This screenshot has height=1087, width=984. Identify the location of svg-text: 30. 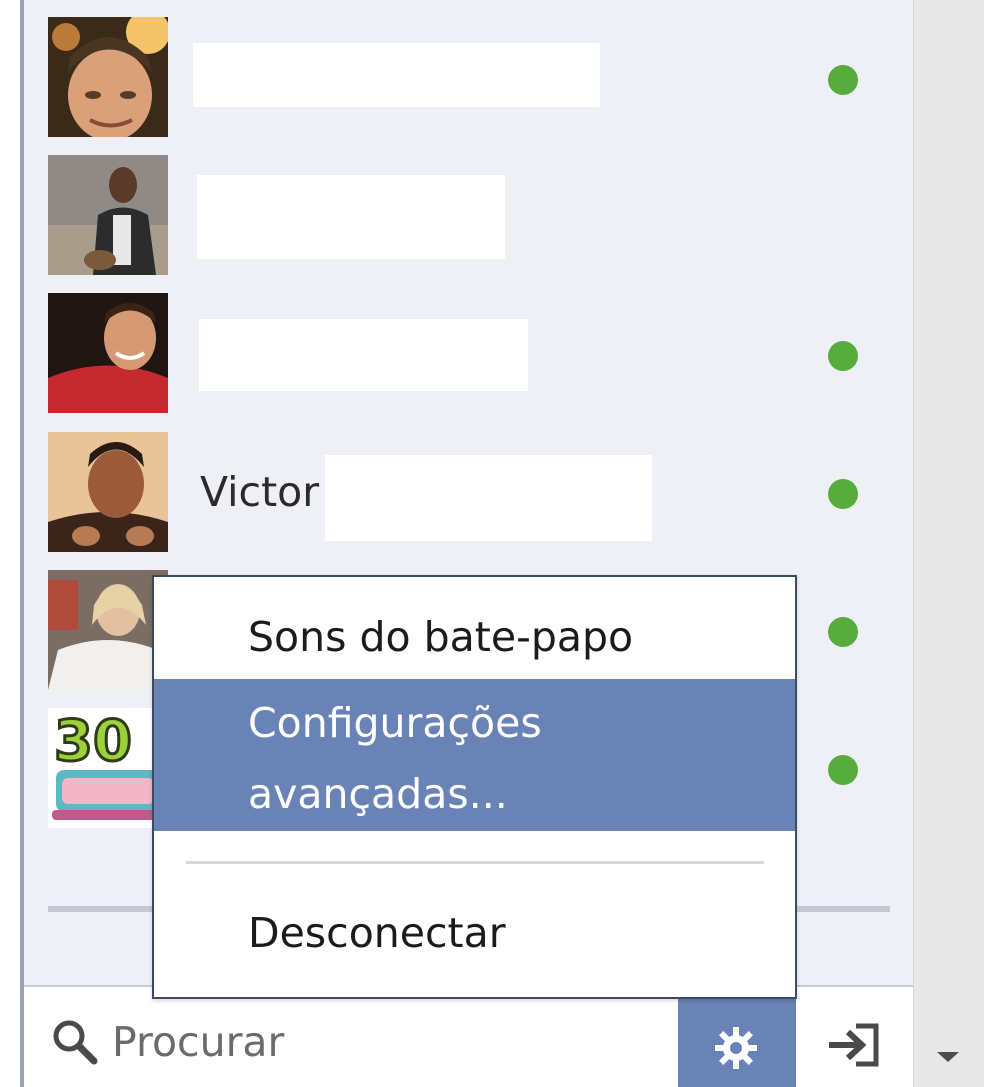
(93, 741).